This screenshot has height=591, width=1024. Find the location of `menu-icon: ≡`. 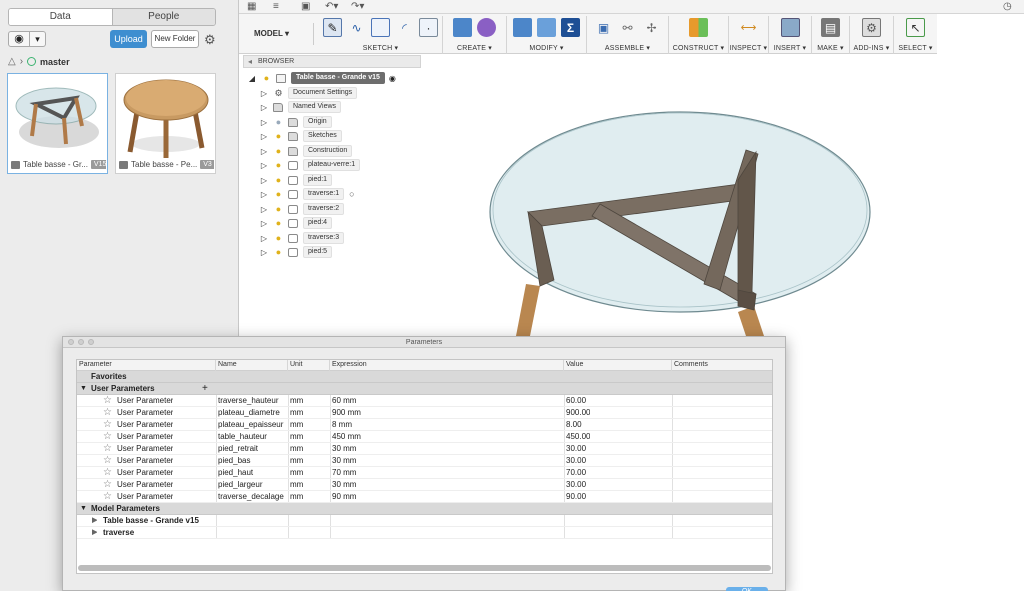

menu-icon: ≡ is located at coordinates (276, 6).